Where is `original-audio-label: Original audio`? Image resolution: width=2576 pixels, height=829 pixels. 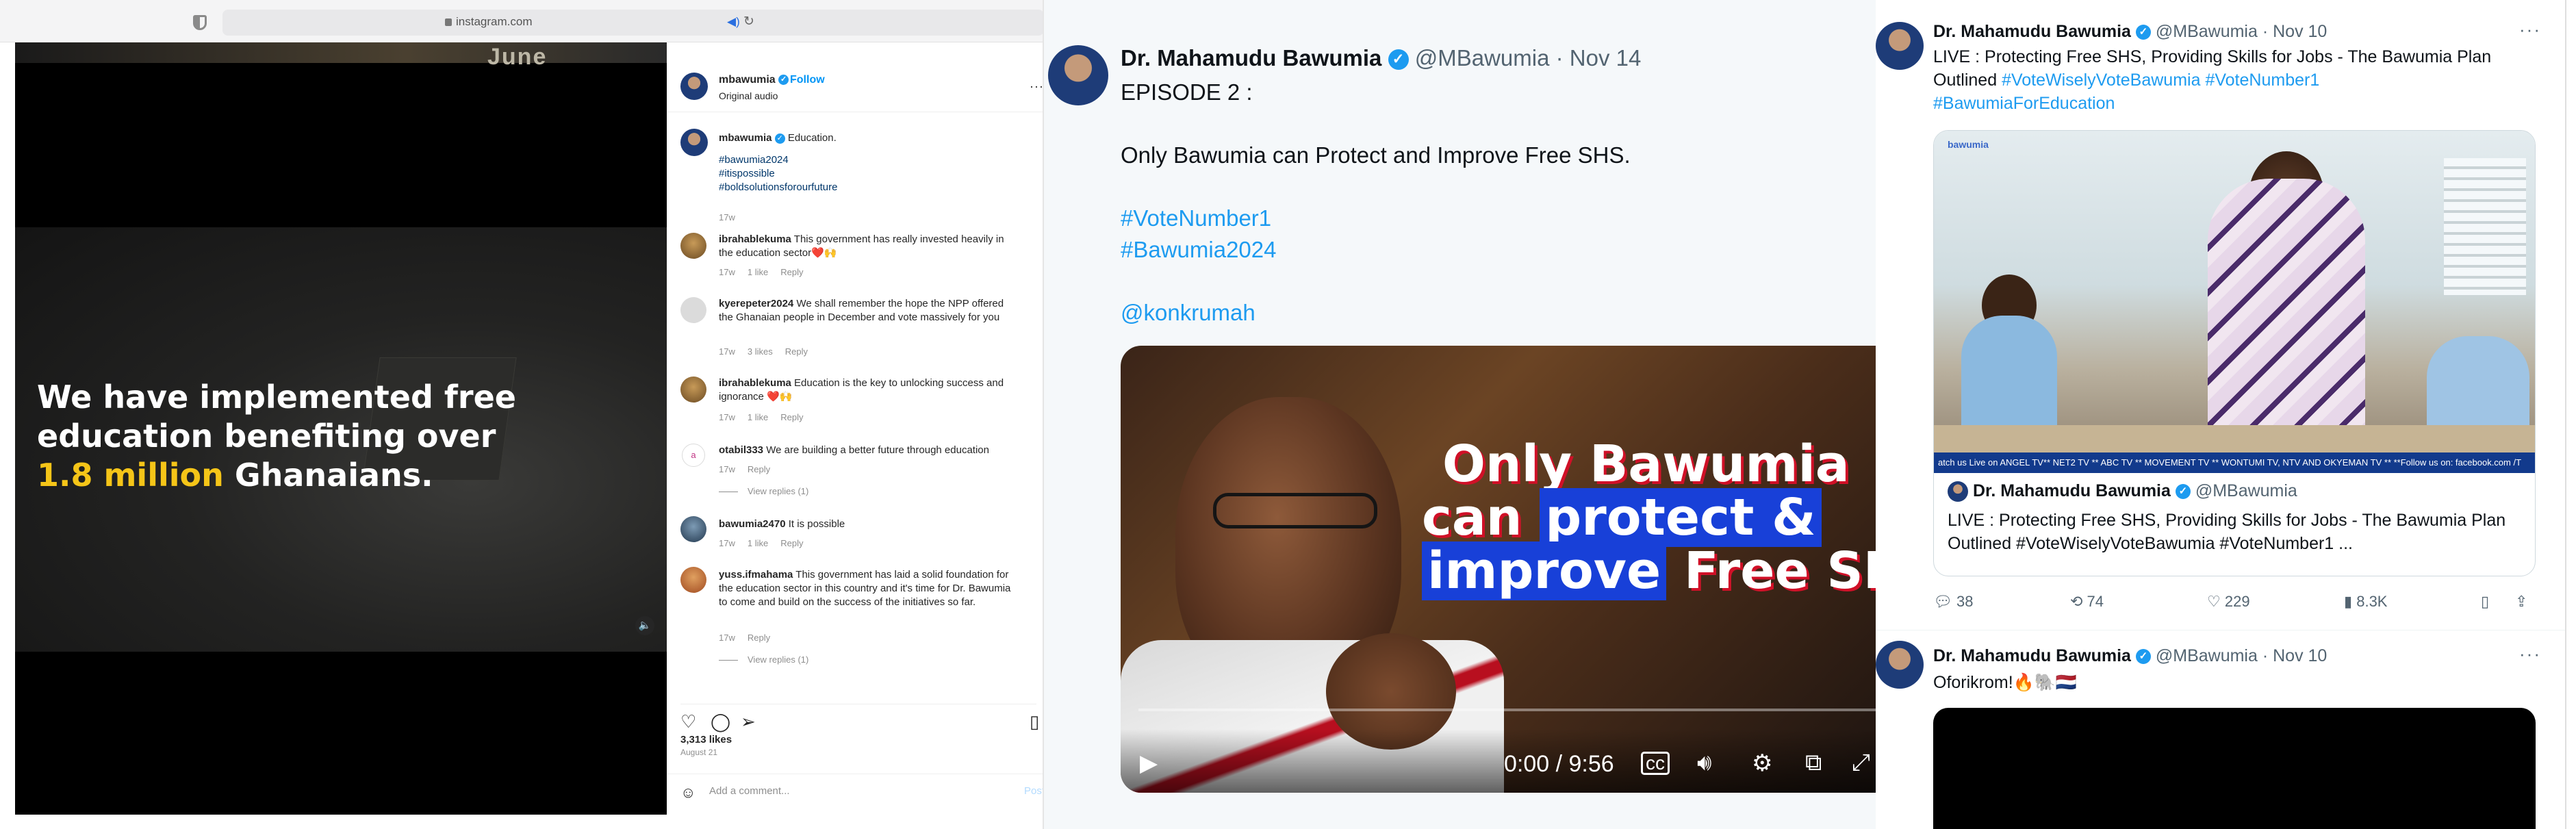 original-audio-label: Original audio is located at coordinates (748, 95).